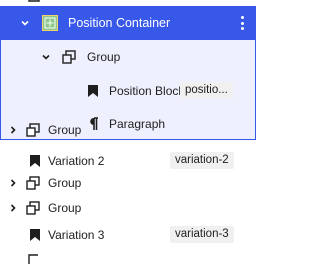  Describe the element at coordinates (76, 235) in the screenshot. I see `tree-item-label: Variation 3` at that location.